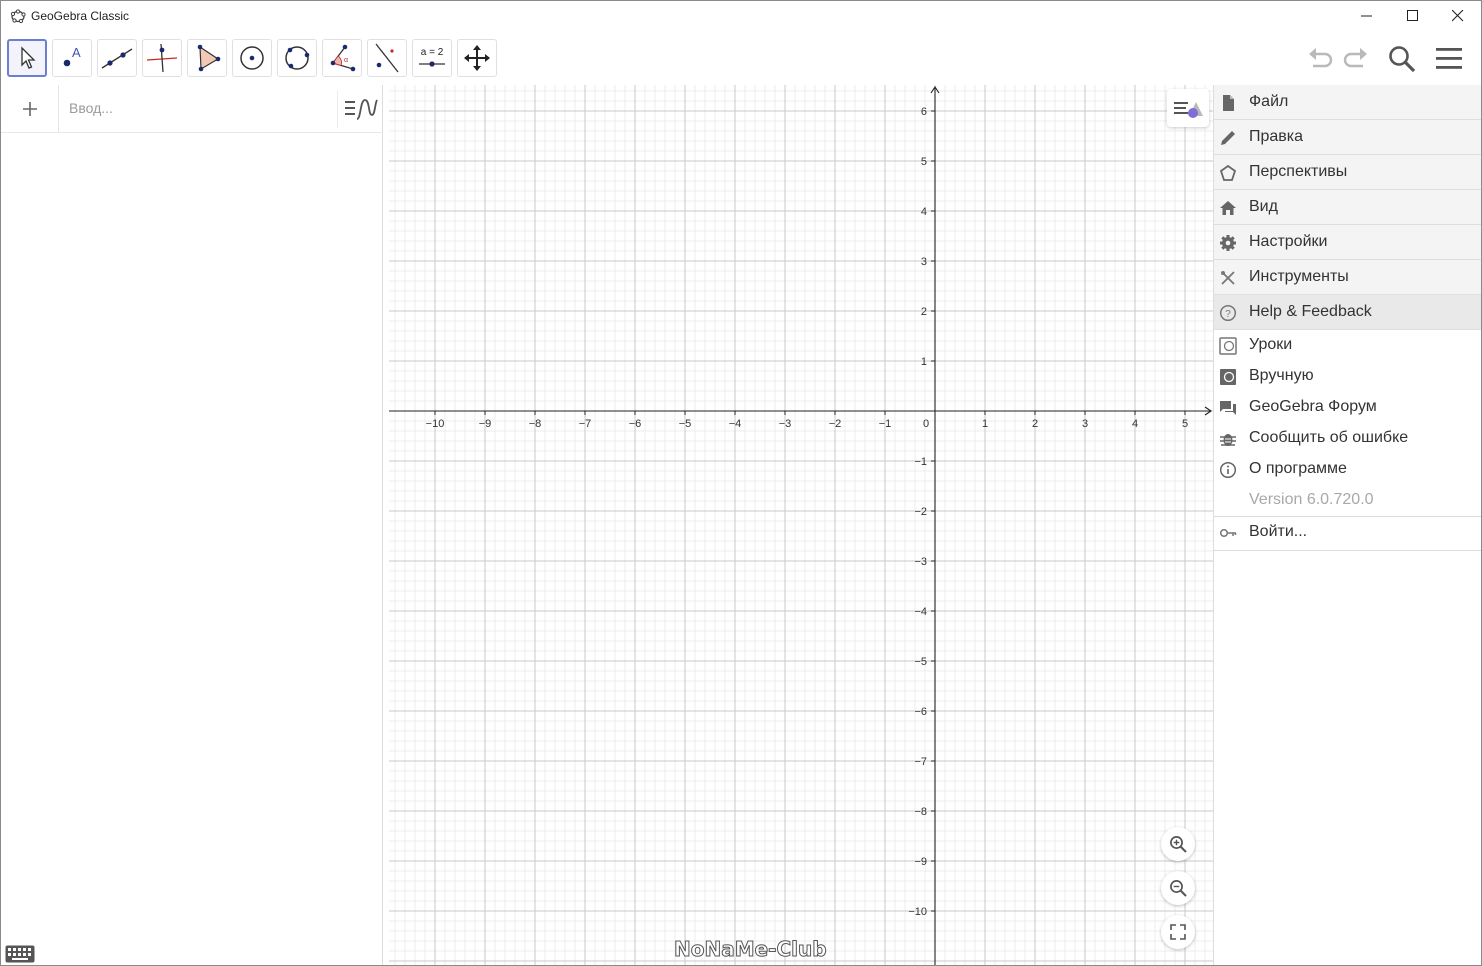  I want to click on zoom-out-button, so click(1178, 888).